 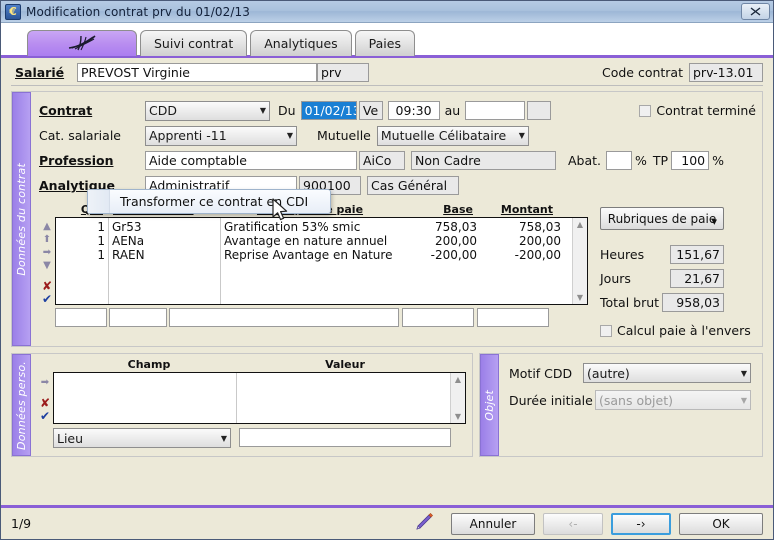 I want to click on perso-new-row: Lieu ▼, so click(x=259, y=438).